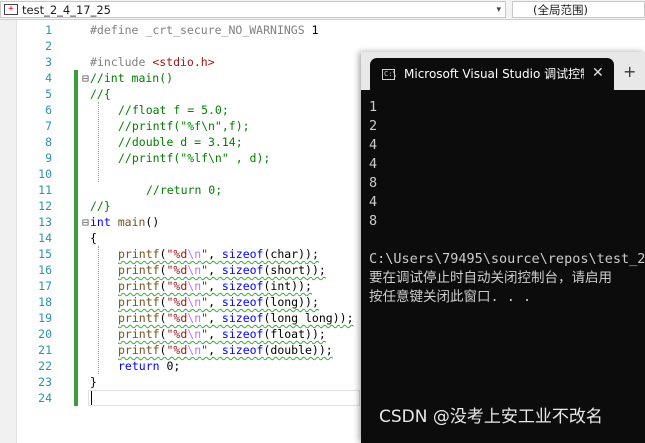 Image resolution: width=645 pixels, height=443 pixels. Describe the element at coordinates (48, 110) in the screenshot. I see `line-number: 6` at that location.